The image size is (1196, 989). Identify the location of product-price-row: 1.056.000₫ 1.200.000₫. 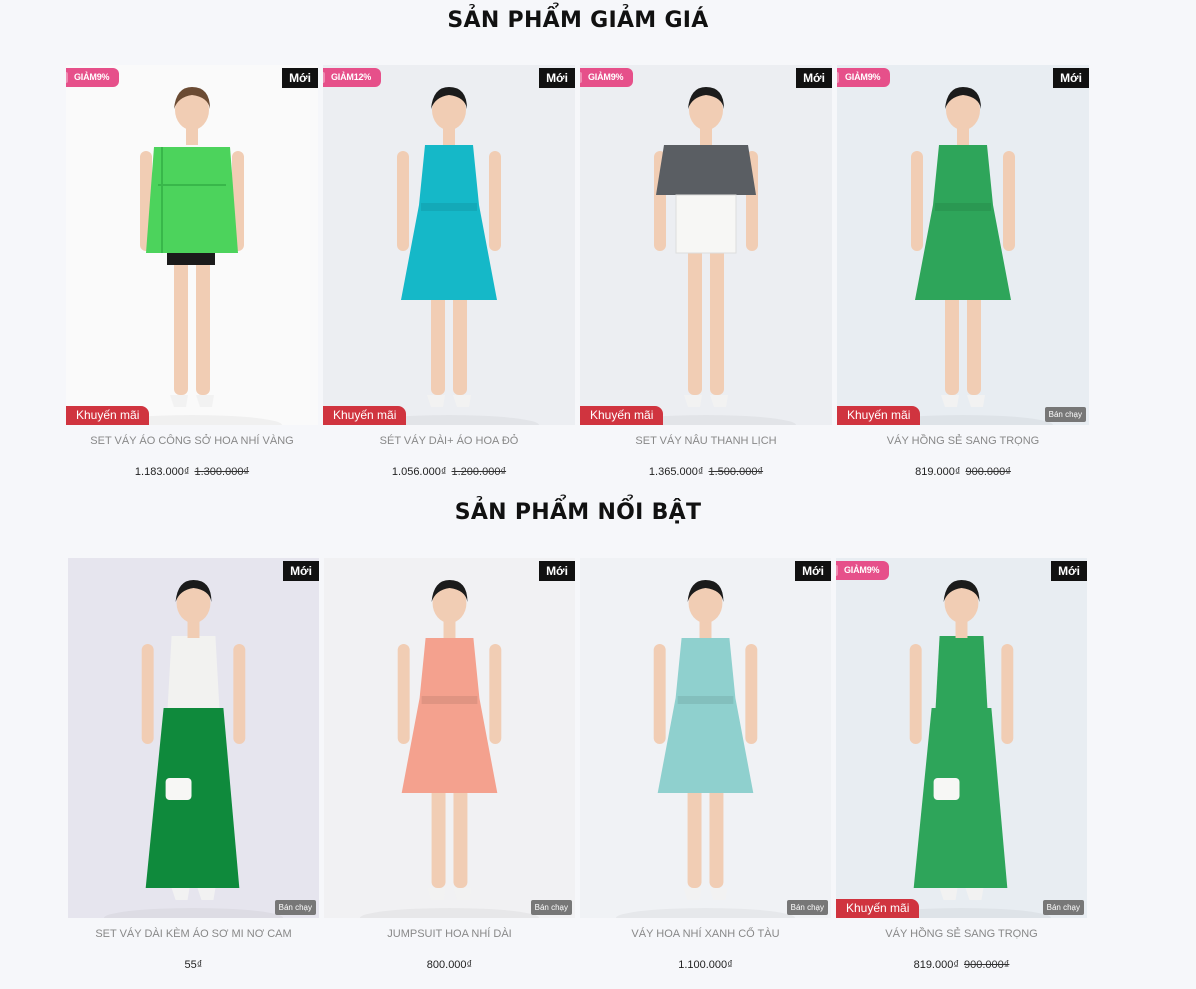
(449, 472).